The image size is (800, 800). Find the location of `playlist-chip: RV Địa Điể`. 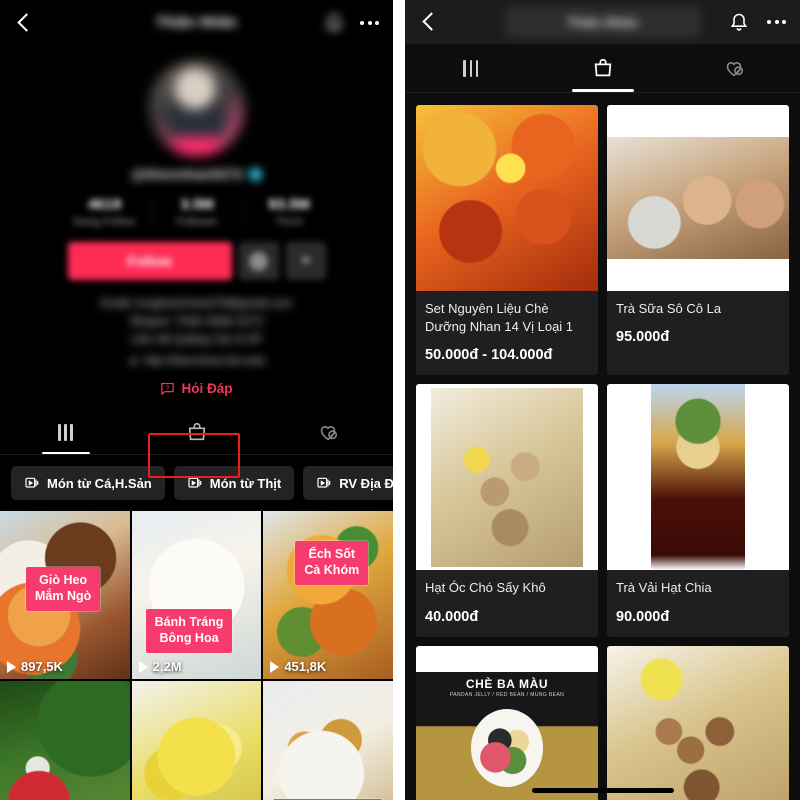

playlist-chip: RV Địa Điể is located at coordinates (348, 483).